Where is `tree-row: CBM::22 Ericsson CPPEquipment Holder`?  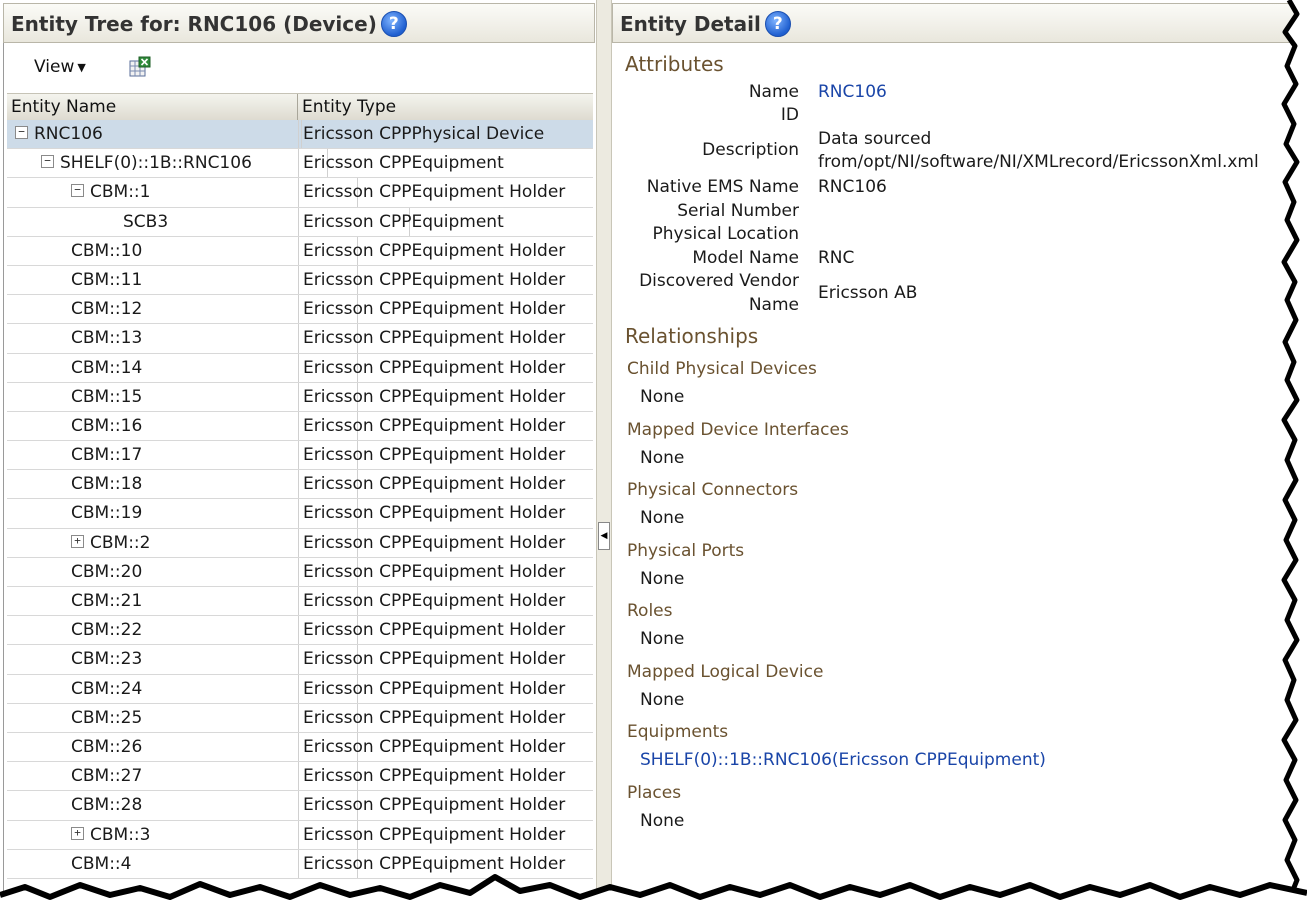
tree-row: CBM::22 Ericsson CPPEquipment Holder is located at coordinates (300, 631).